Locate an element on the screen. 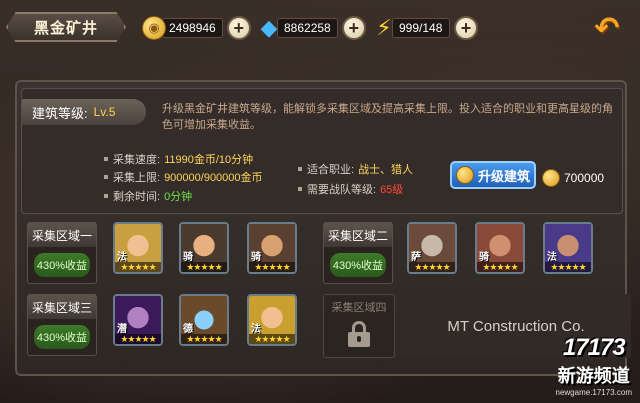  team-level-label: 需要战队等级: is located at coordinates (342, 190).